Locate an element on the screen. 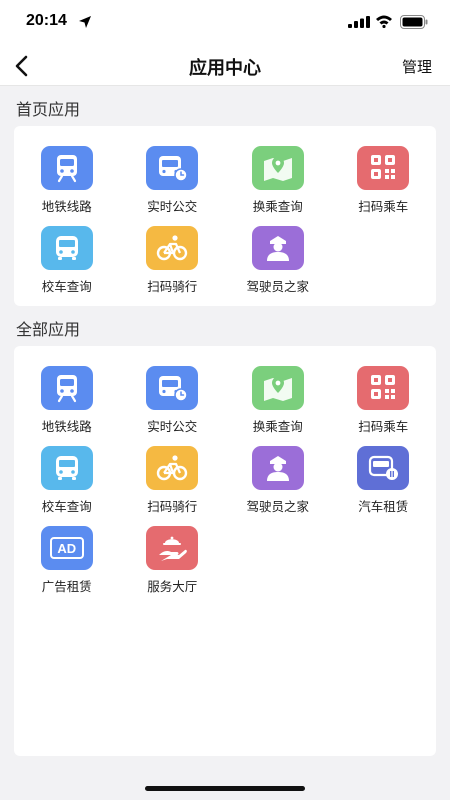  all-app-item: 实时公交 is located at coordinates (173, 406).